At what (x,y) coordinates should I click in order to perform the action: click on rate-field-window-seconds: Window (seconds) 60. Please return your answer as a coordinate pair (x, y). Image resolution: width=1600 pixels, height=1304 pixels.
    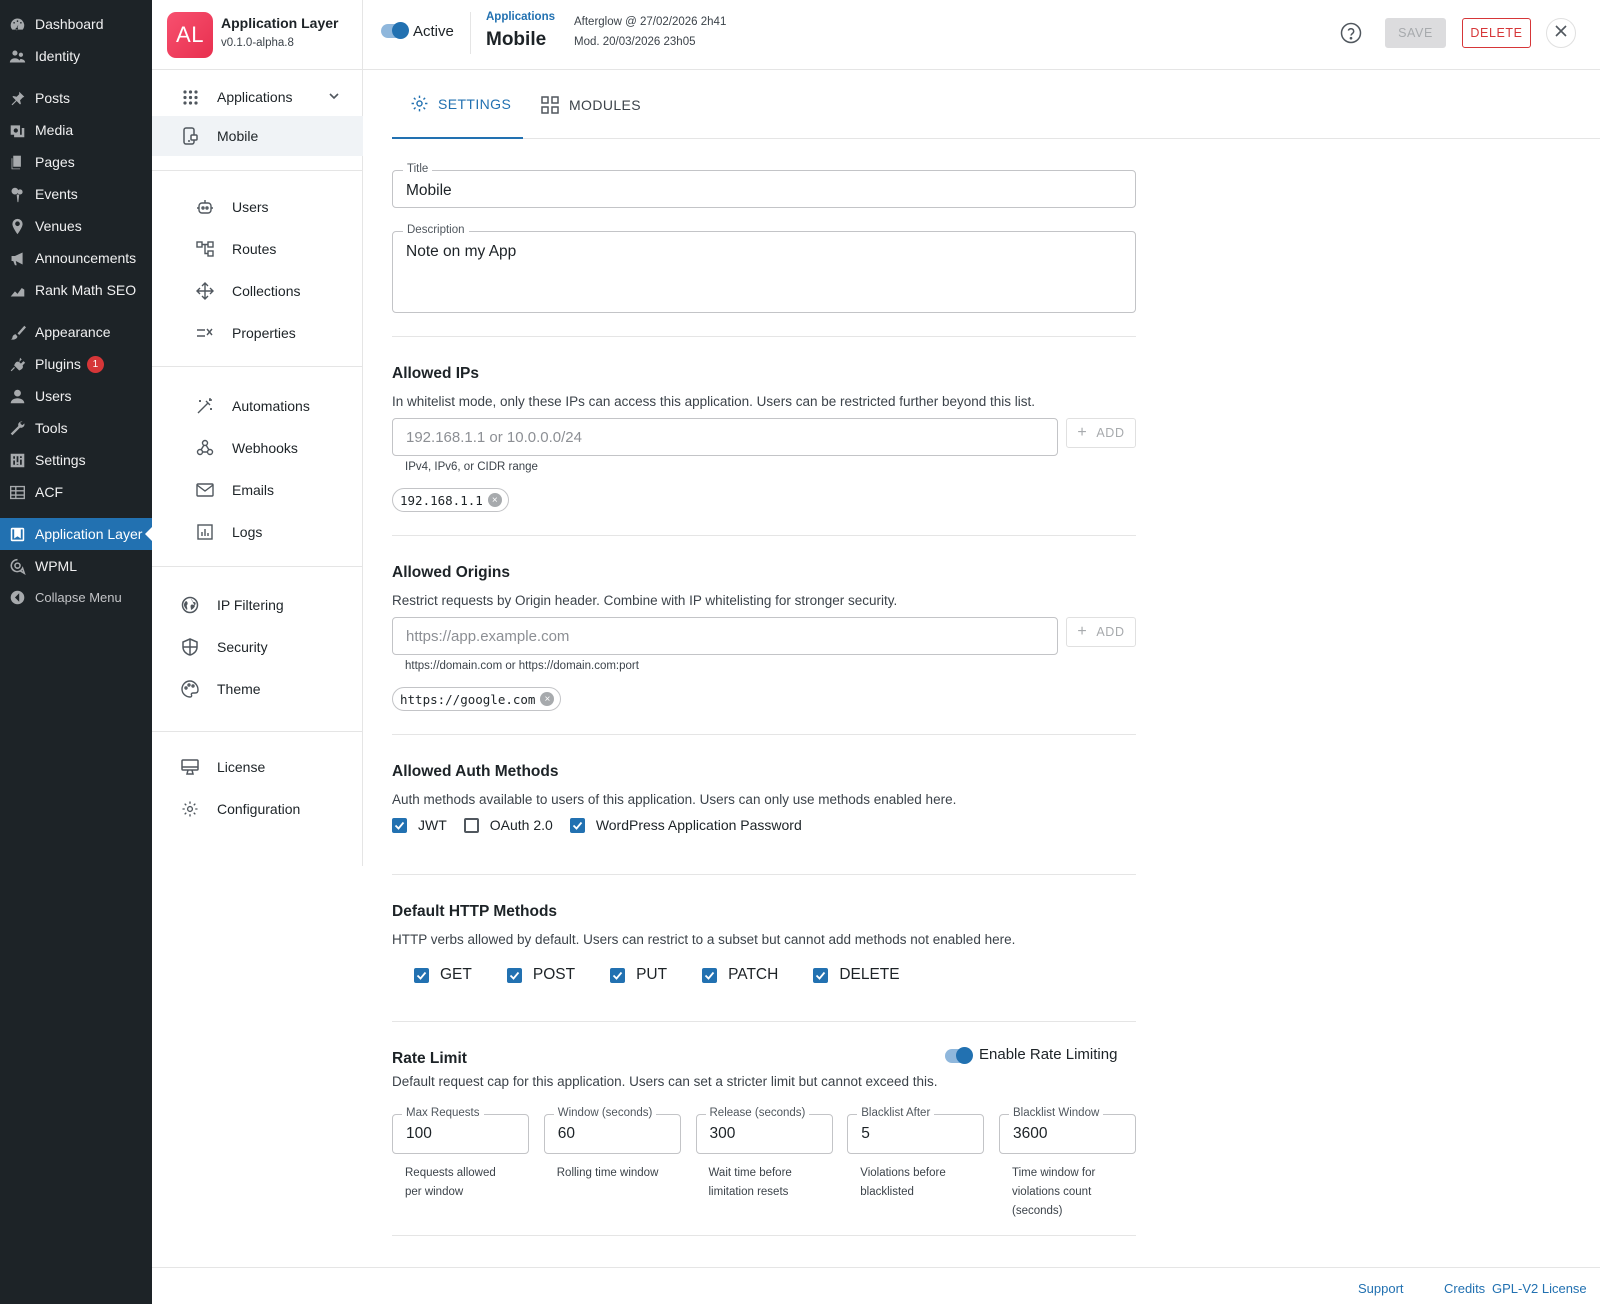
    Looking at the image, I should click on (612, 1130).